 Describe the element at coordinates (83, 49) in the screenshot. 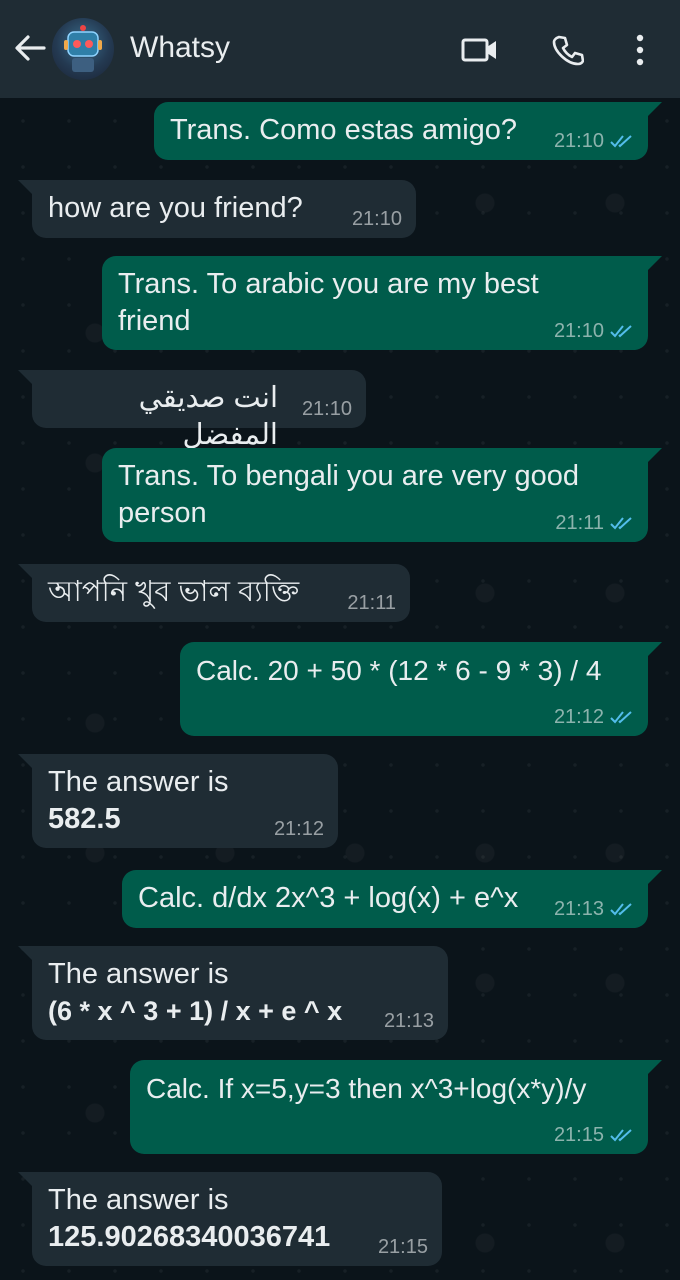

I see `avatar` at that location.